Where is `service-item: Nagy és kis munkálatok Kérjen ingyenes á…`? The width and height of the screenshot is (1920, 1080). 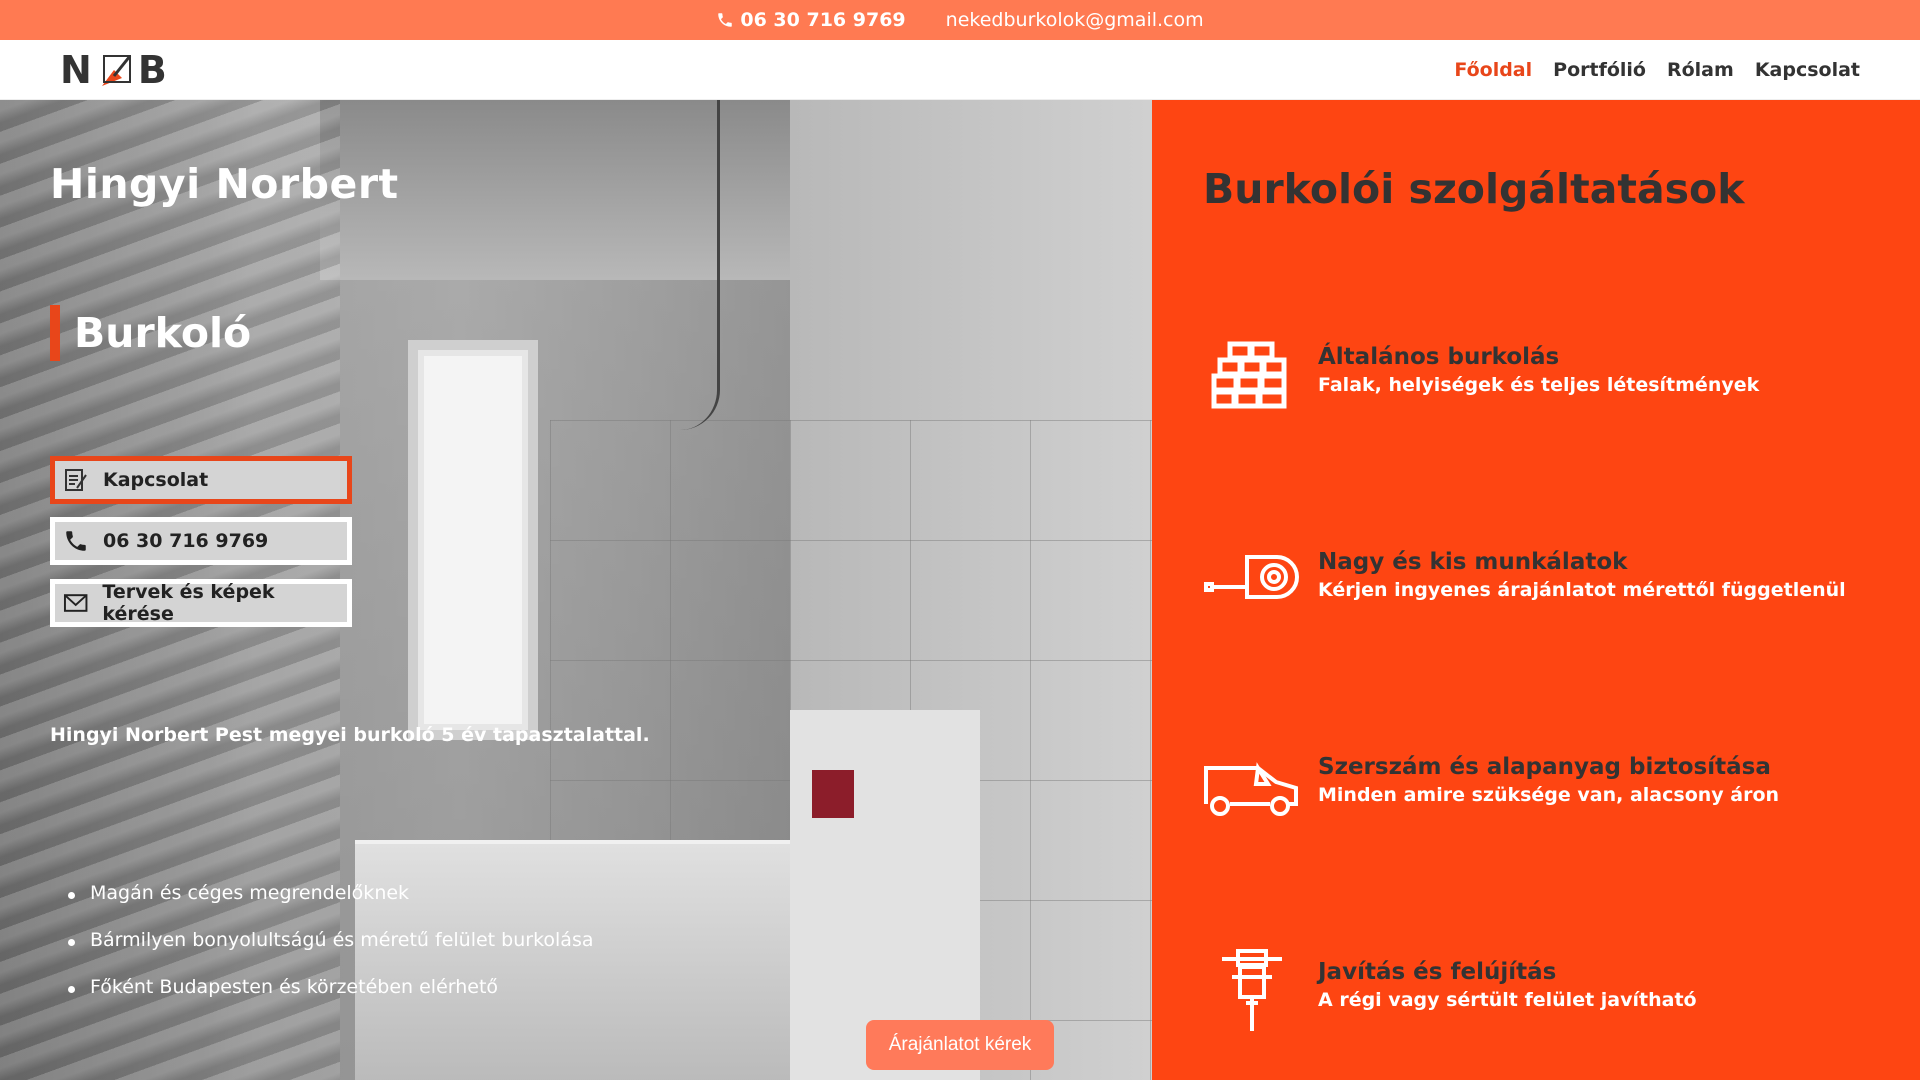 service-item: Nagy és kis munkálatok Kérjen ingyenes á… is located at coordinates (1552, 582).